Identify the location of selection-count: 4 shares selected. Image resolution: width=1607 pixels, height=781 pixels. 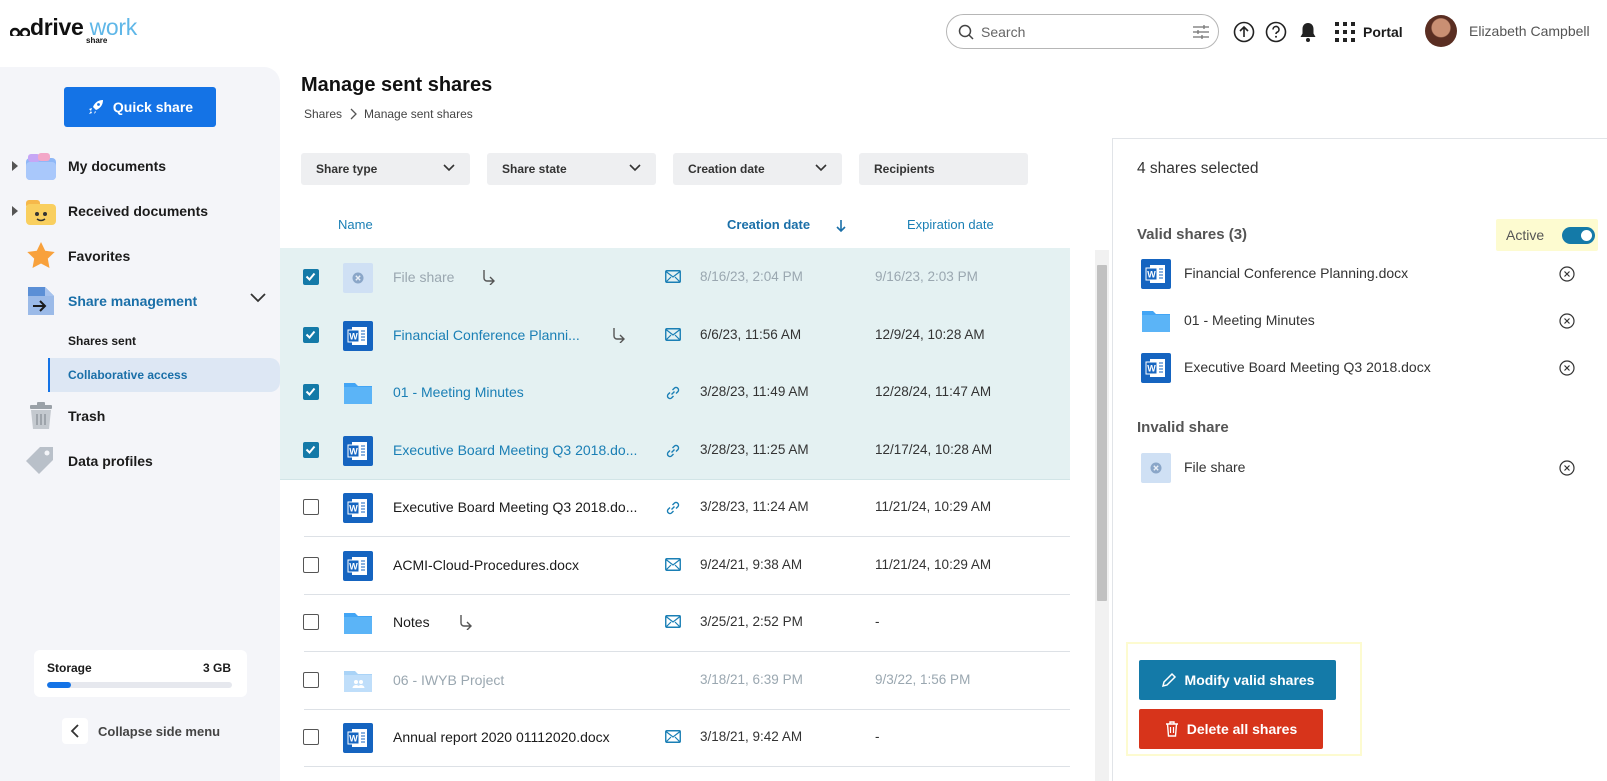
(1198, 168).